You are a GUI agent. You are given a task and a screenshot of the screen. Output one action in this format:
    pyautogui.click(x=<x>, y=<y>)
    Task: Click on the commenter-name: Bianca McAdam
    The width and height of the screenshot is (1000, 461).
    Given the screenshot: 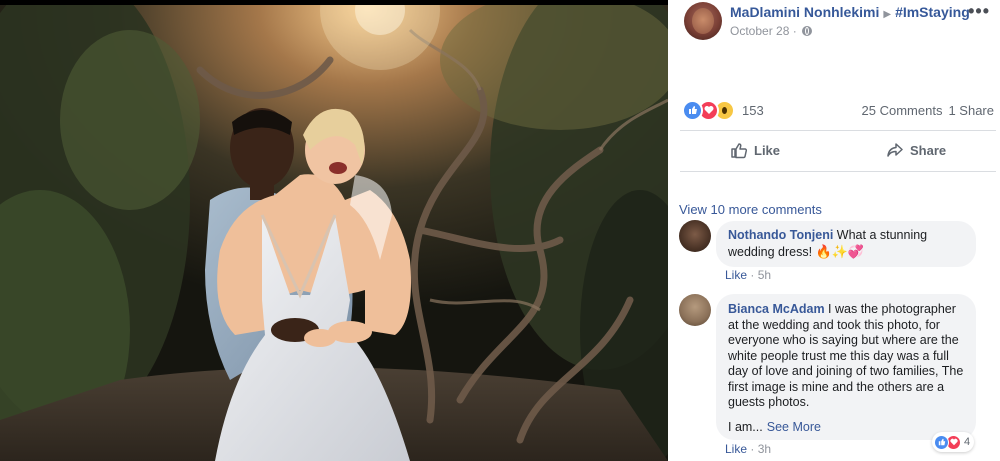 What is the action you would take?
    pyautogui.click(x=776, y=309)
    